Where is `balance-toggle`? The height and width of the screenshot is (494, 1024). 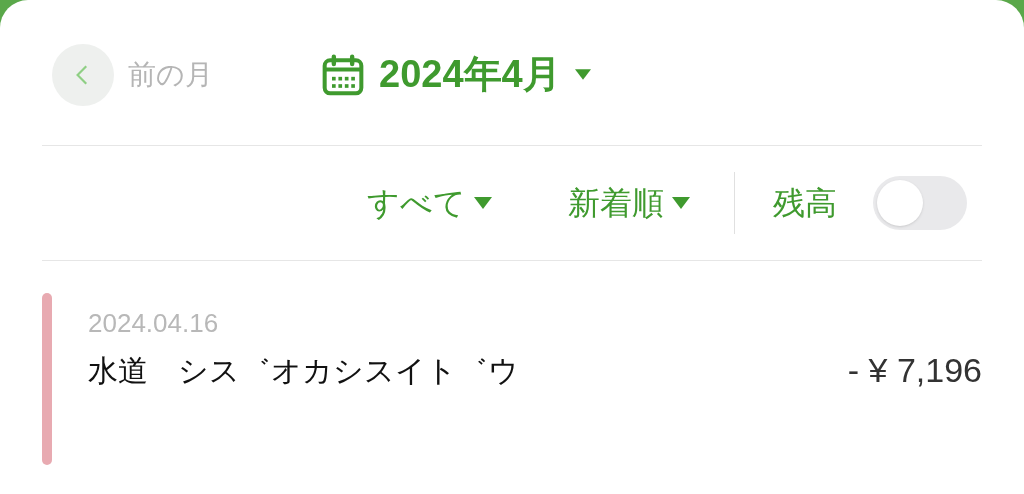 balance-toggle is located at coordinates (920, 203).